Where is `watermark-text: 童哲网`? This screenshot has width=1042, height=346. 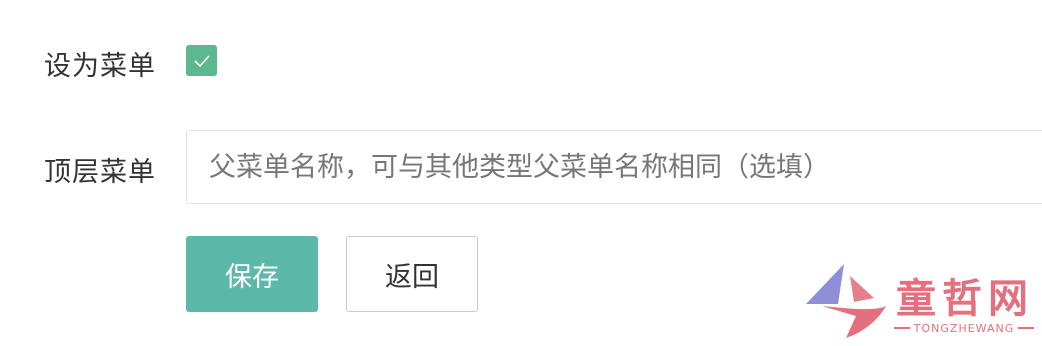 watermark-text: 童哲网 is located at coordinates (965, 298).